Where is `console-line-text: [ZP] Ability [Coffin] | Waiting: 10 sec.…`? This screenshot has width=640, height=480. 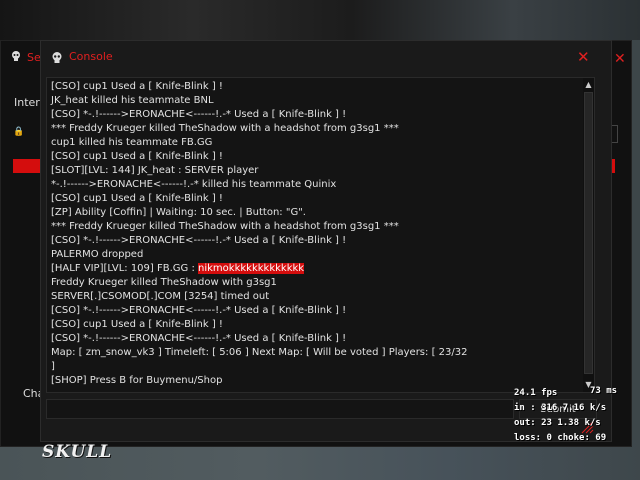 console-line-text: [ZP] Ability [Coffin] | Waiting: 10 sec.… is located at coordinates (178, 212).